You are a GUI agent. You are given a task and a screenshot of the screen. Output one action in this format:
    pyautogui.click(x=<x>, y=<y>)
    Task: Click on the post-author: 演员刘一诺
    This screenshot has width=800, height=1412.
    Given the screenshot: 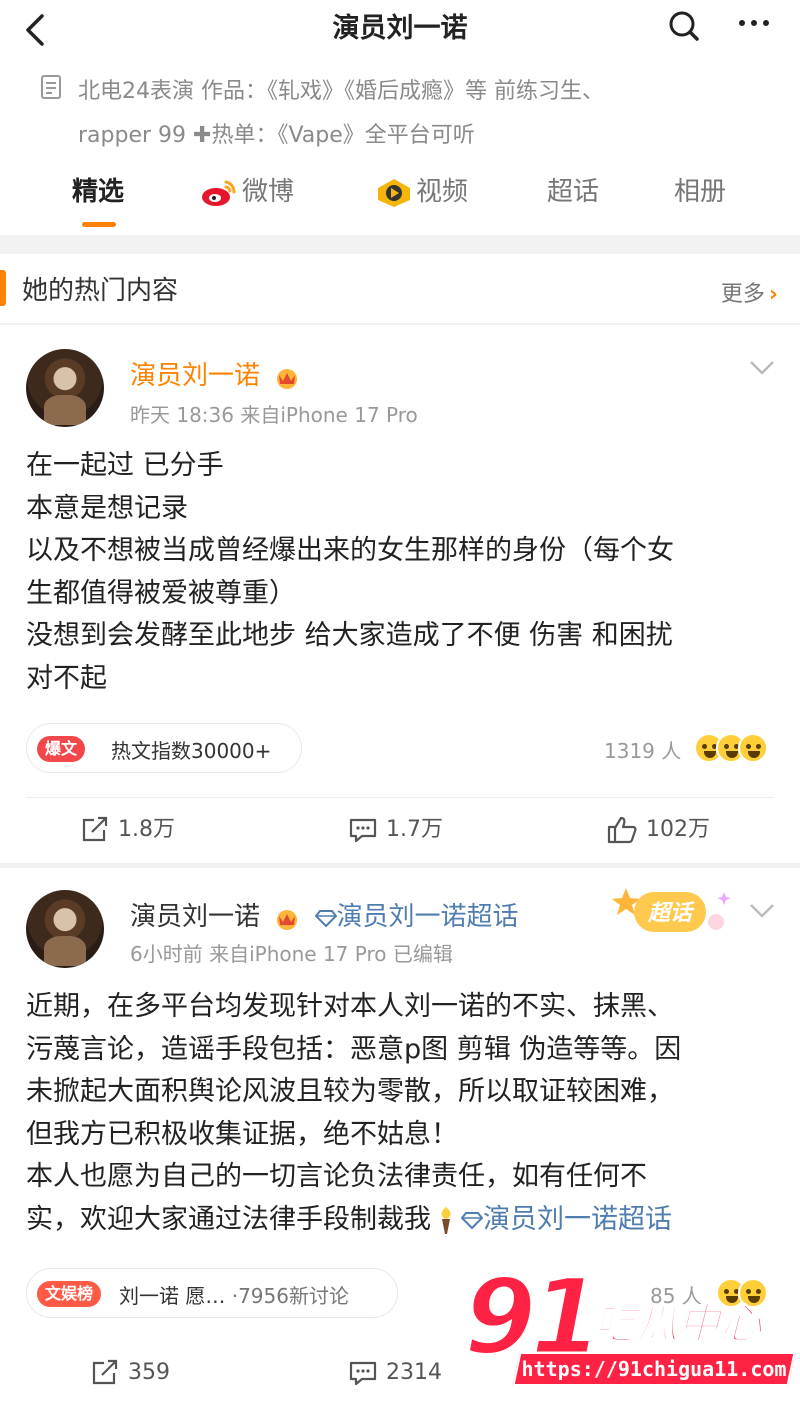 What is the action you would take?
    pyautogui.click(x=215, y=373)
    